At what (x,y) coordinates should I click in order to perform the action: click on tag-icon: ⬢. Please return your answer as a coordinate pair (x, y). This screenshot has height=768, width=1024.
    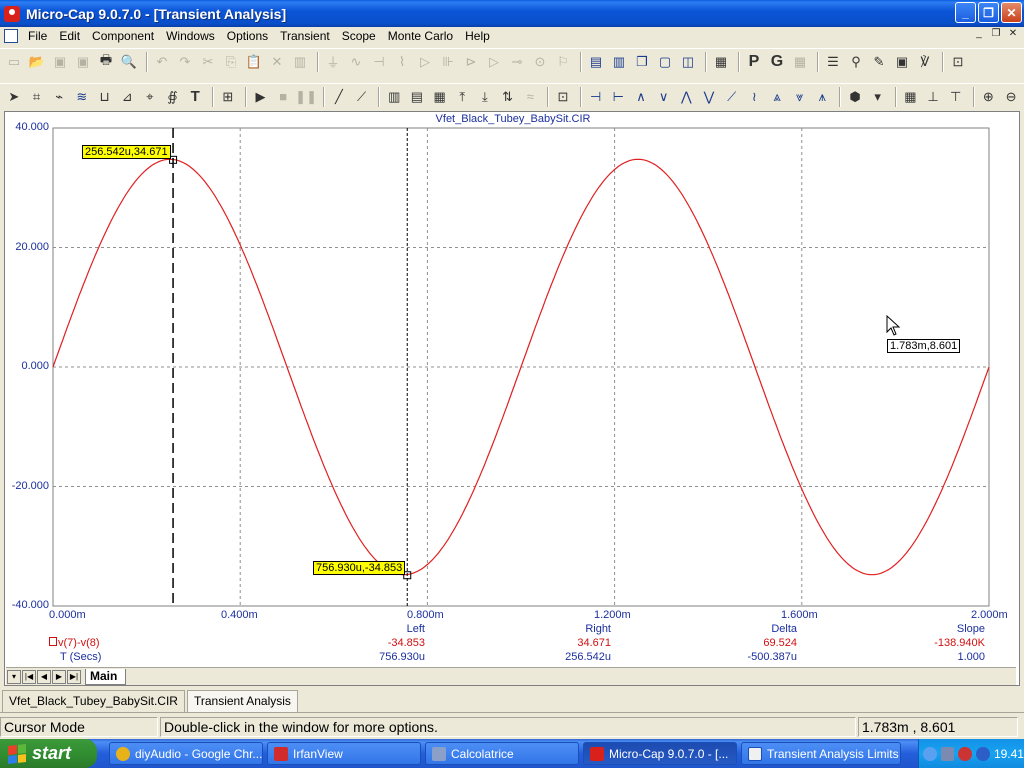
    Looking at the image, I should click on (855, 97).